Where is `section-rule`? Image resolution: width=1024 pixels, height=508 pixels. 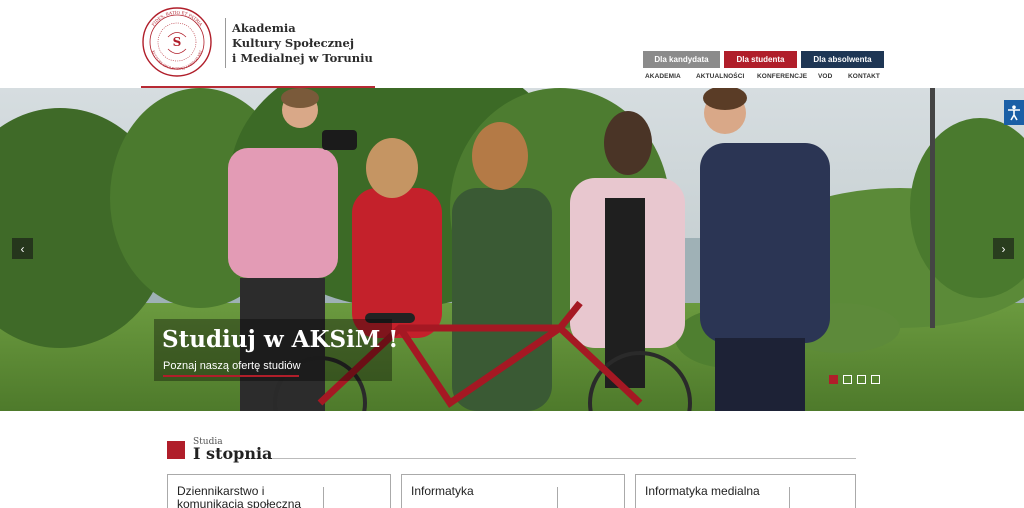
section-rule is located at coordinates (564, 458).